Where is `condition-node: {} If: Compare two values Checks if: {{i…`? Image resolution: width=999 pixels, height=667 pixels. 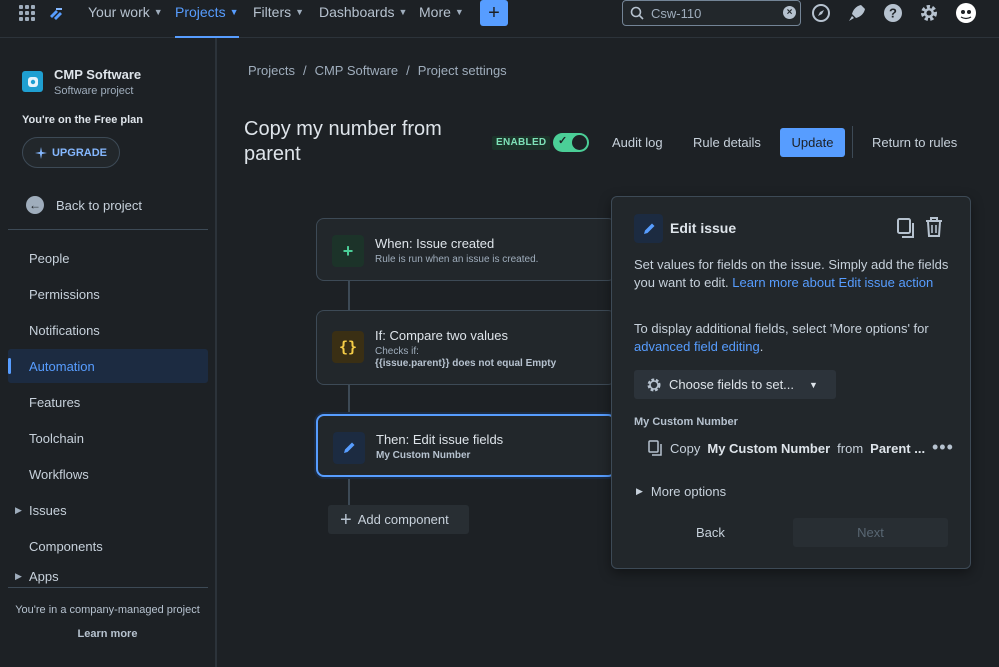
condition-node: {} If: Compare two values Checks if: {{i… is located at coordinates (466, 347).